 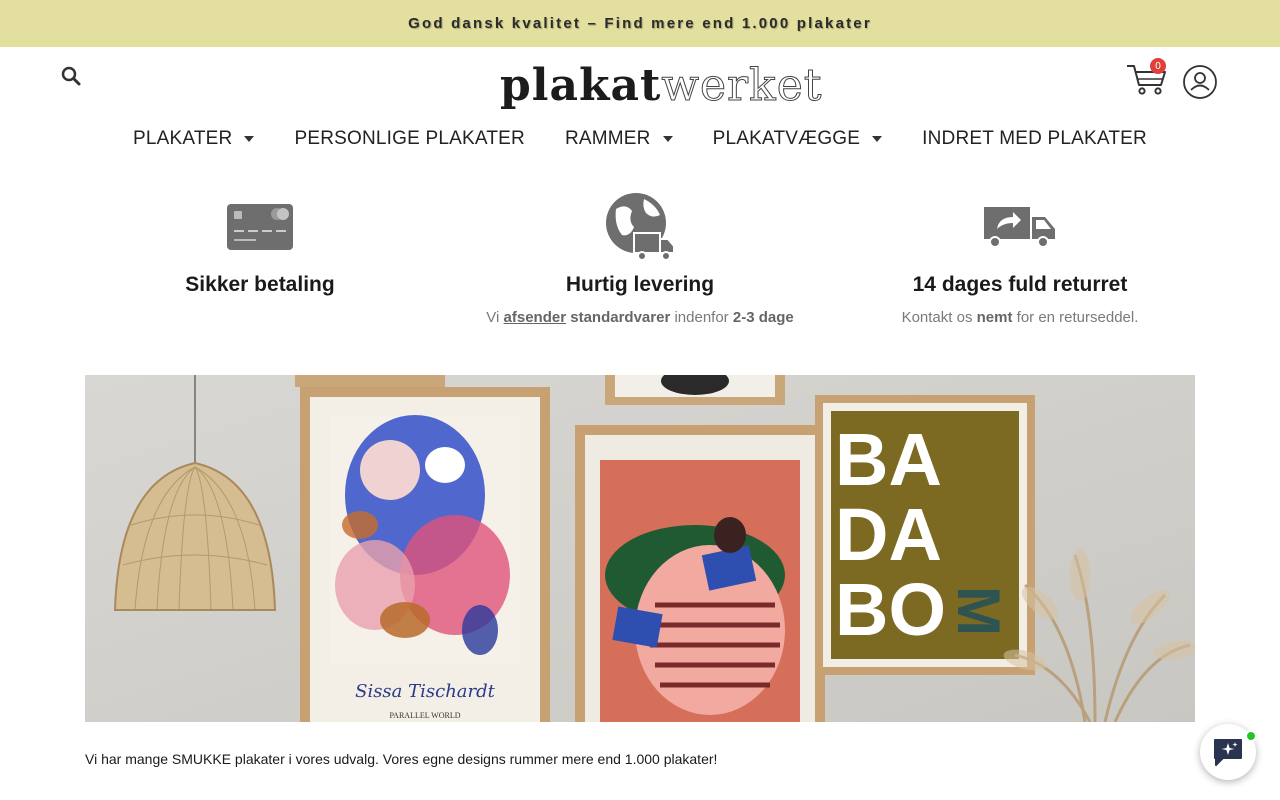 I want to click on account-button, so click(x=1200, y=82).